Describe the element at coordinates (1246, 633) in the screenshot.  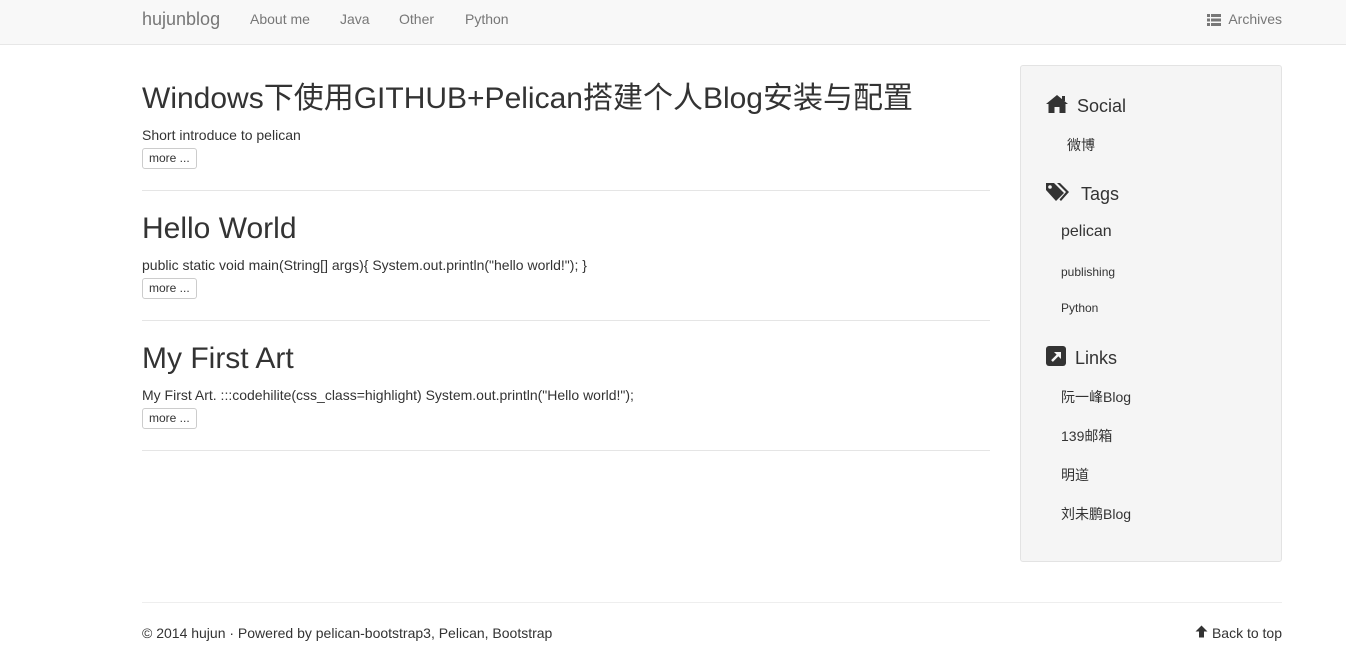
I see `back-to-top-label: Back to top` at that location.